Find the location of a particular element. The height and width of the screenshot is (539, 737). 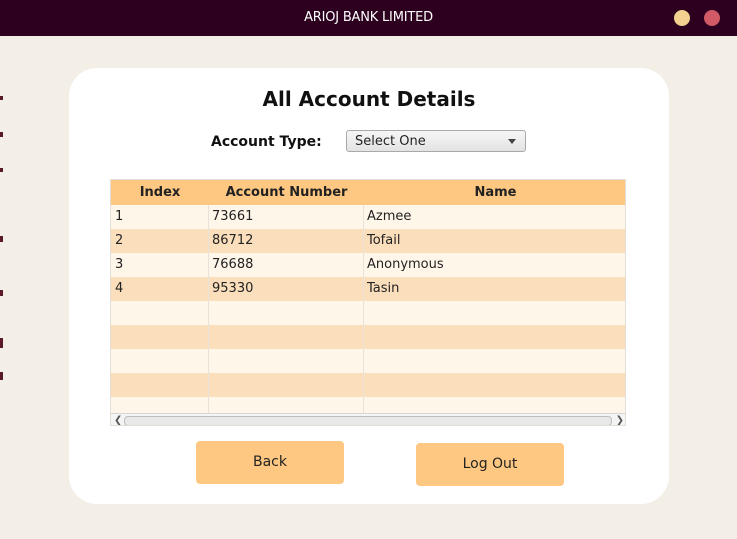

account-type-label: Account Type: is located at coordinates (266, 142).